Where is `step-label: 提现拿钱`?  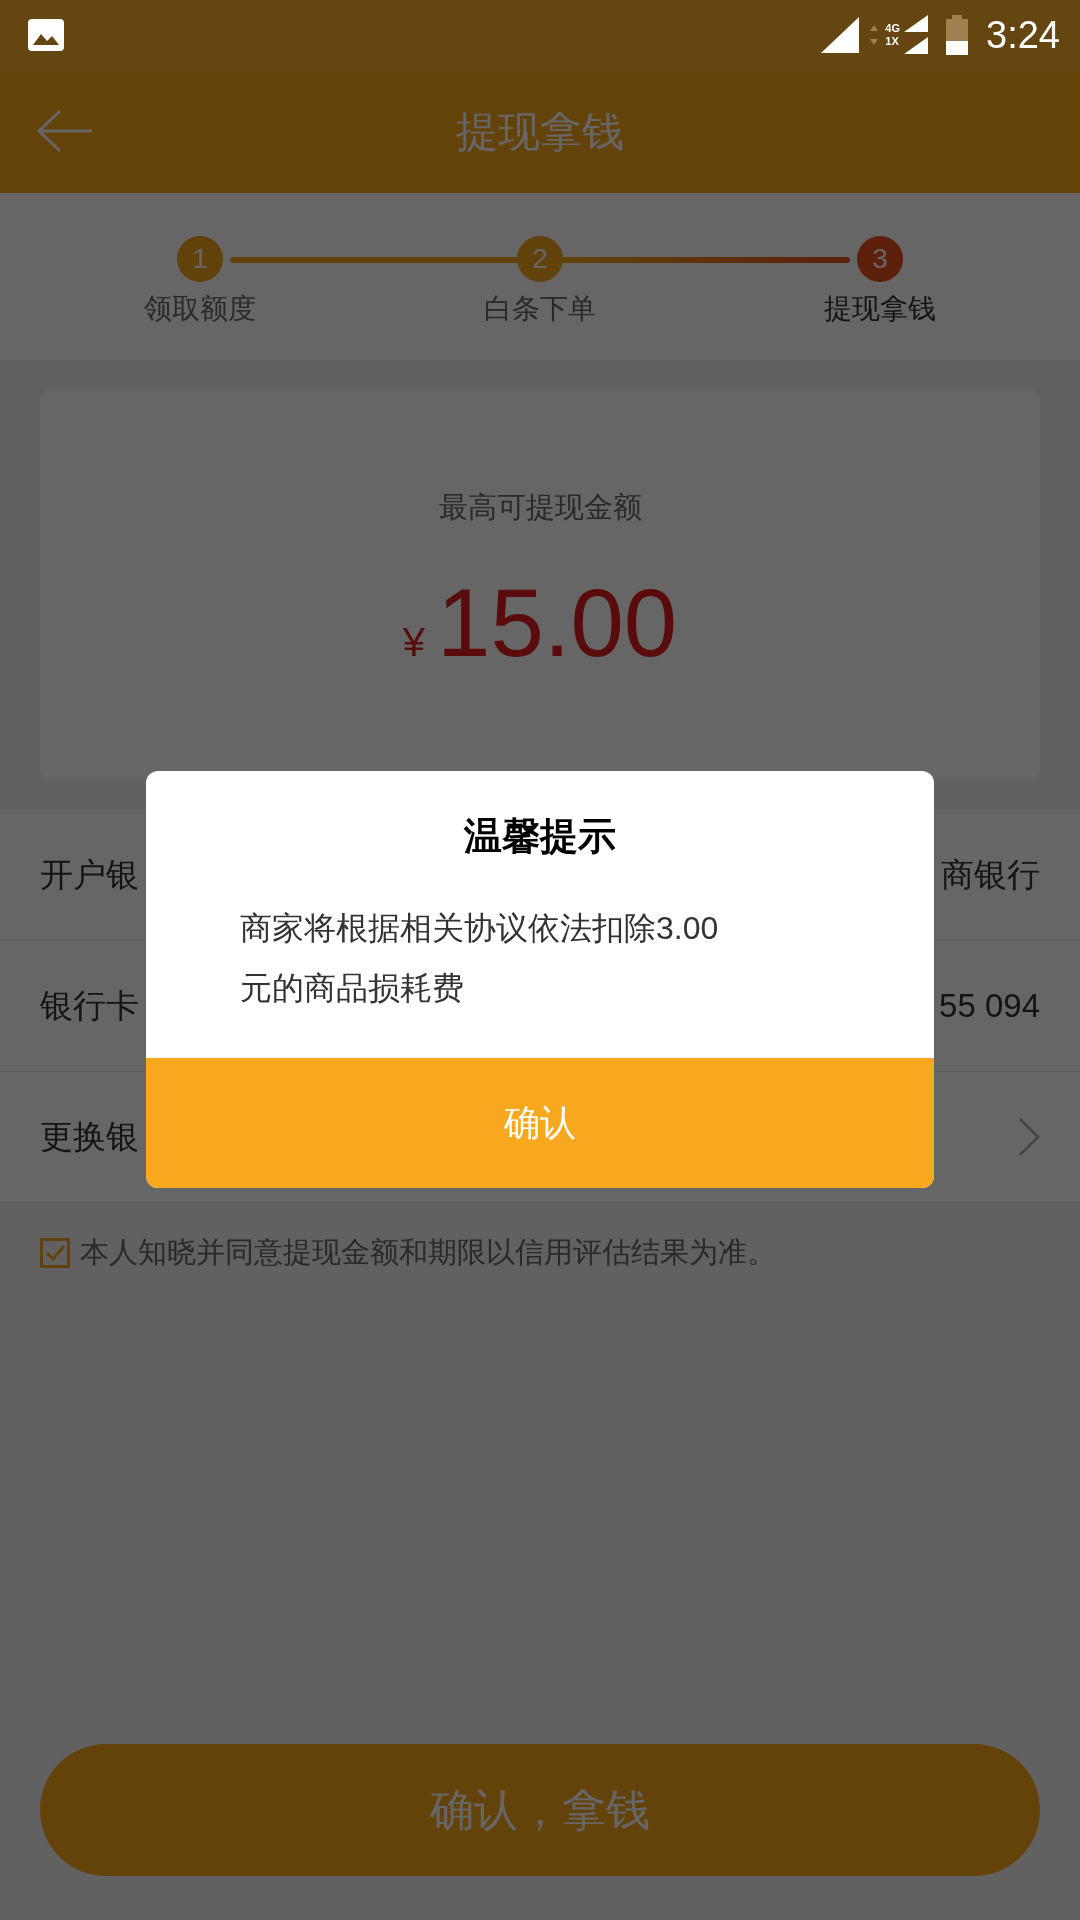 step-label: 提现拿钱 is located at coordinates (880, 309).